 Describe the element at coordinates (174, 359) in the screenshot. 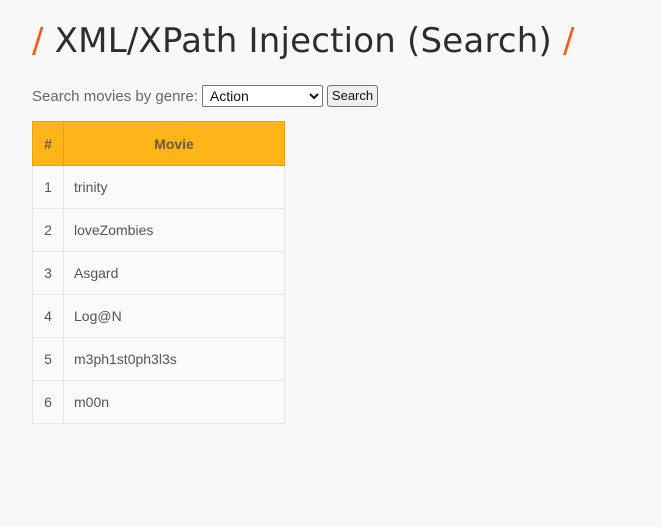

I see `movie-title: m3ph1st0ph3l3s` at that location.